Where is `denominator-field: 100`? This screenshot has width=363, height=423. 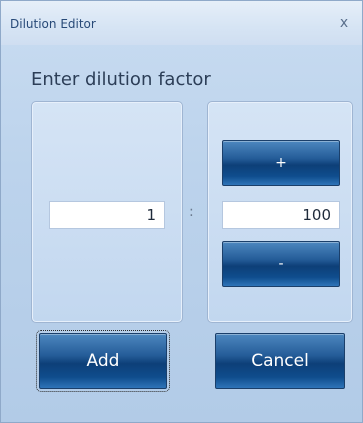 denominator-field: 100 is located at coordinates (281, 215).